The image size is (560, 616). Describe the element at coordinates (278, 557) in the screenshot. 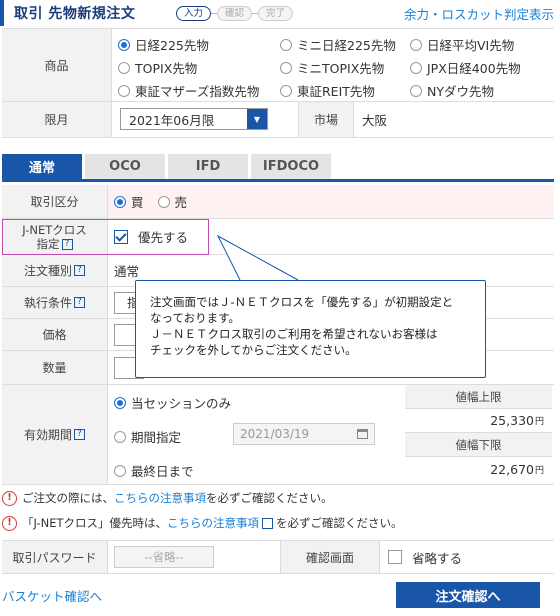

I see `password-row: 取引パスワード --省略-- 確認画面 省略する` at that location.